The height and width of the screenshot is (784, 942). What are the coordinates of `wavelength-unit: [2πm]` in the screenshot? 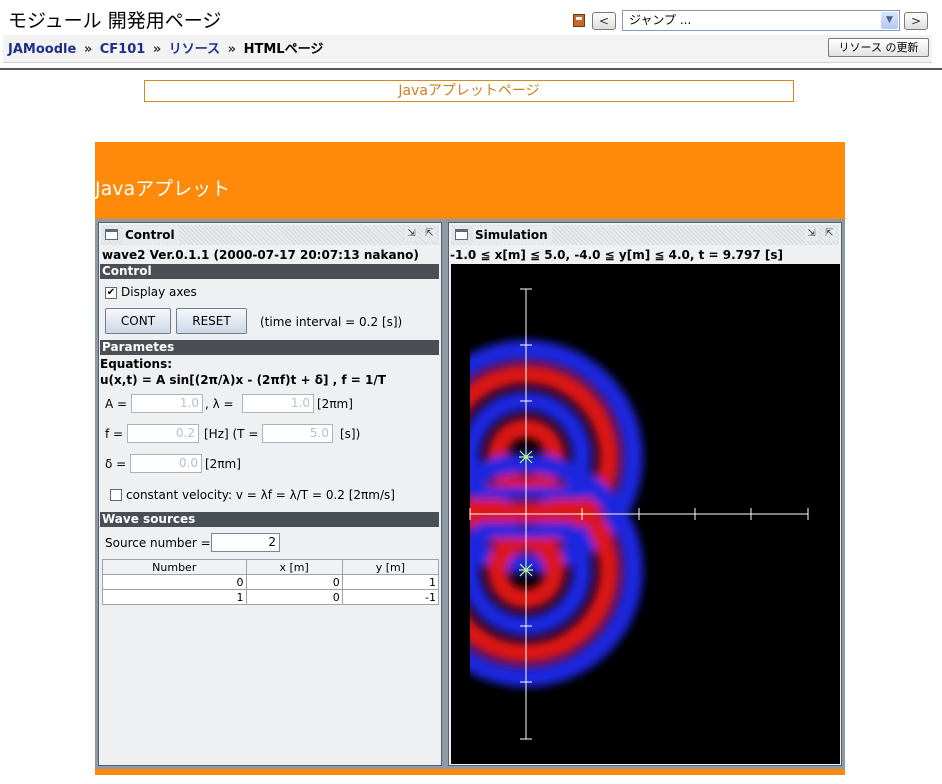 It's located at (335, 404).